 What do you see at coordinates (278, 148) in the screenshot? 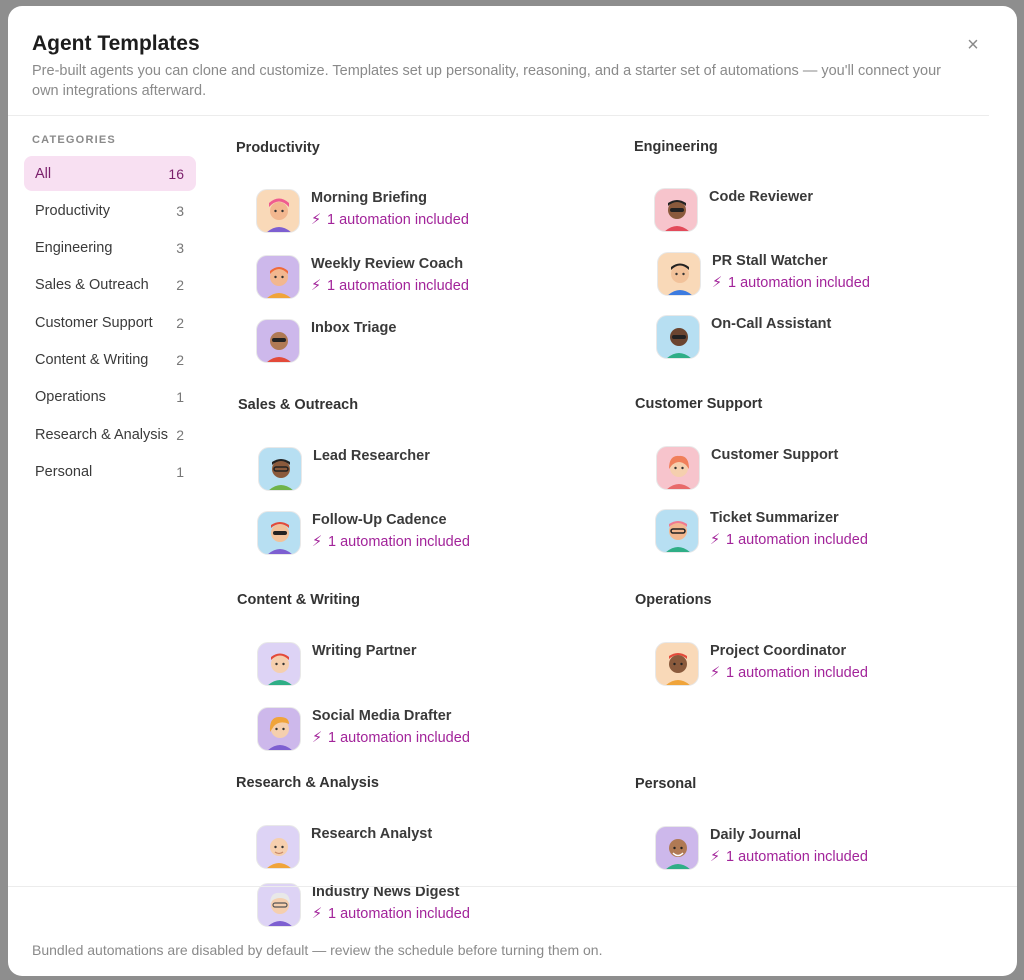
I see `section-title-productivity: Productivity` at bounding box center [278, 148].